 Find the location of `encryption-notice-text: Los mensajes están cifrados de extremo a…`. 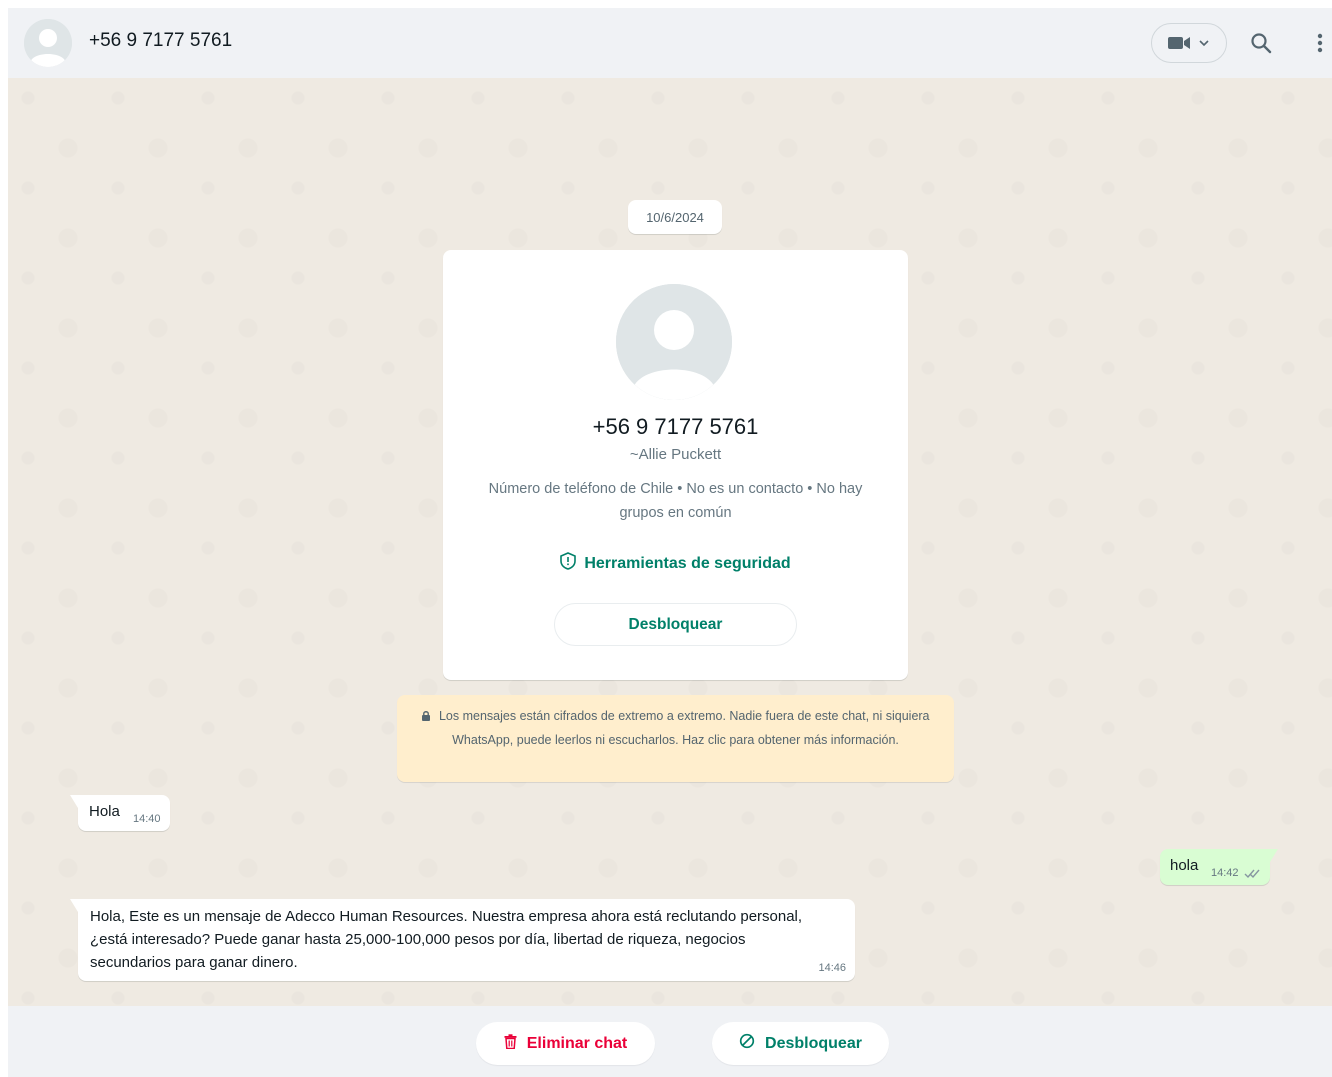

encryption-notice-text: Los mensajes están cifrados de extremo a… is located at coordinates (684, 728).